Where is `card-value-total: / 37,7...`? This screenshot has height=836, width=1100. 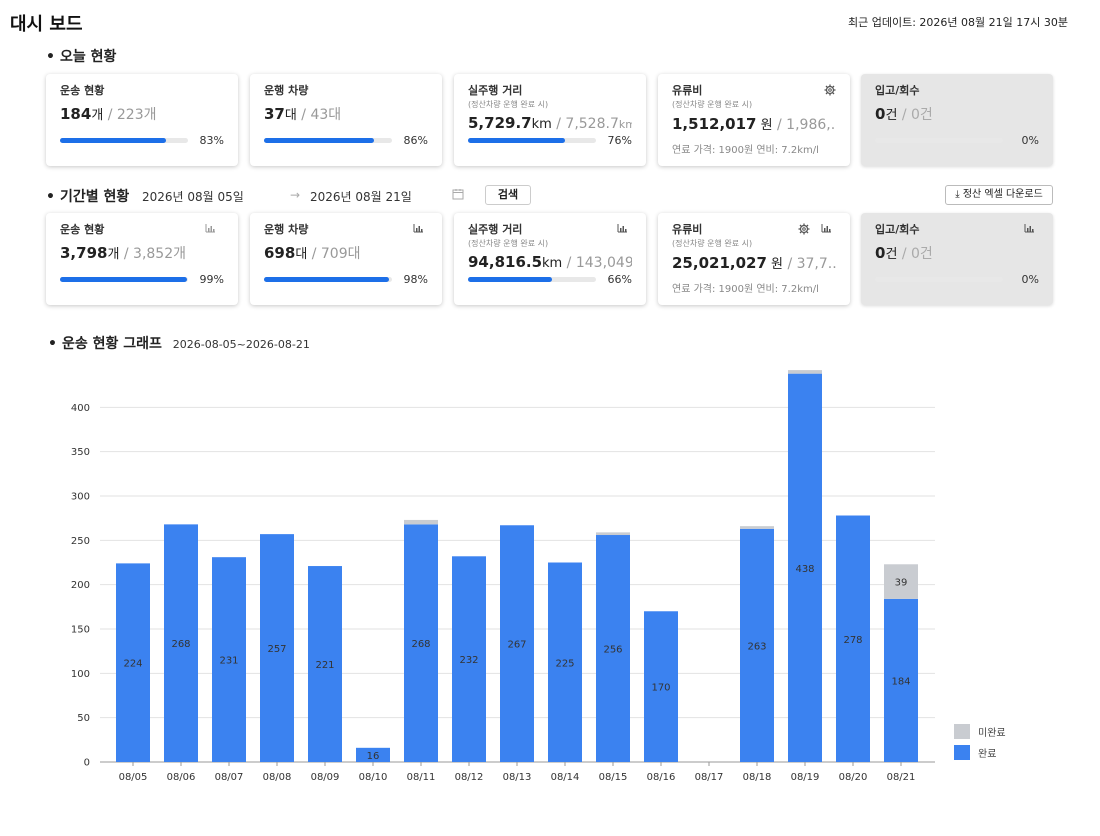 card-value-total: / 37,7... is located at coordinates (809, 264).